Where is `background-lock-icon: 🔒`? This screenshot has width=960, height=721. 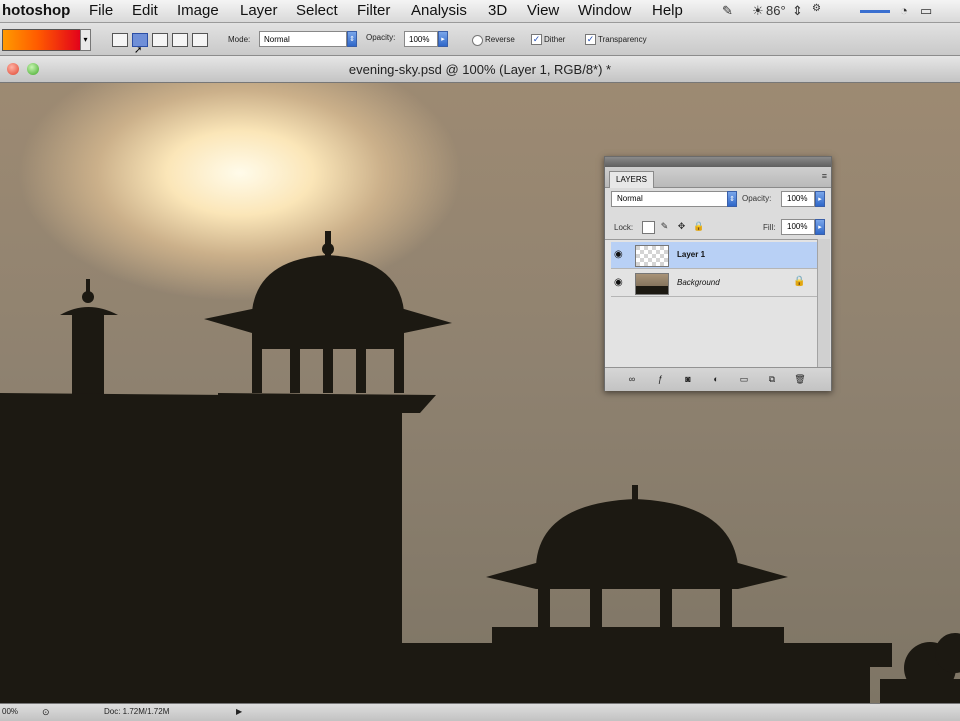 background-lock-icon: 🔒 is located at coordinates (799, 281).